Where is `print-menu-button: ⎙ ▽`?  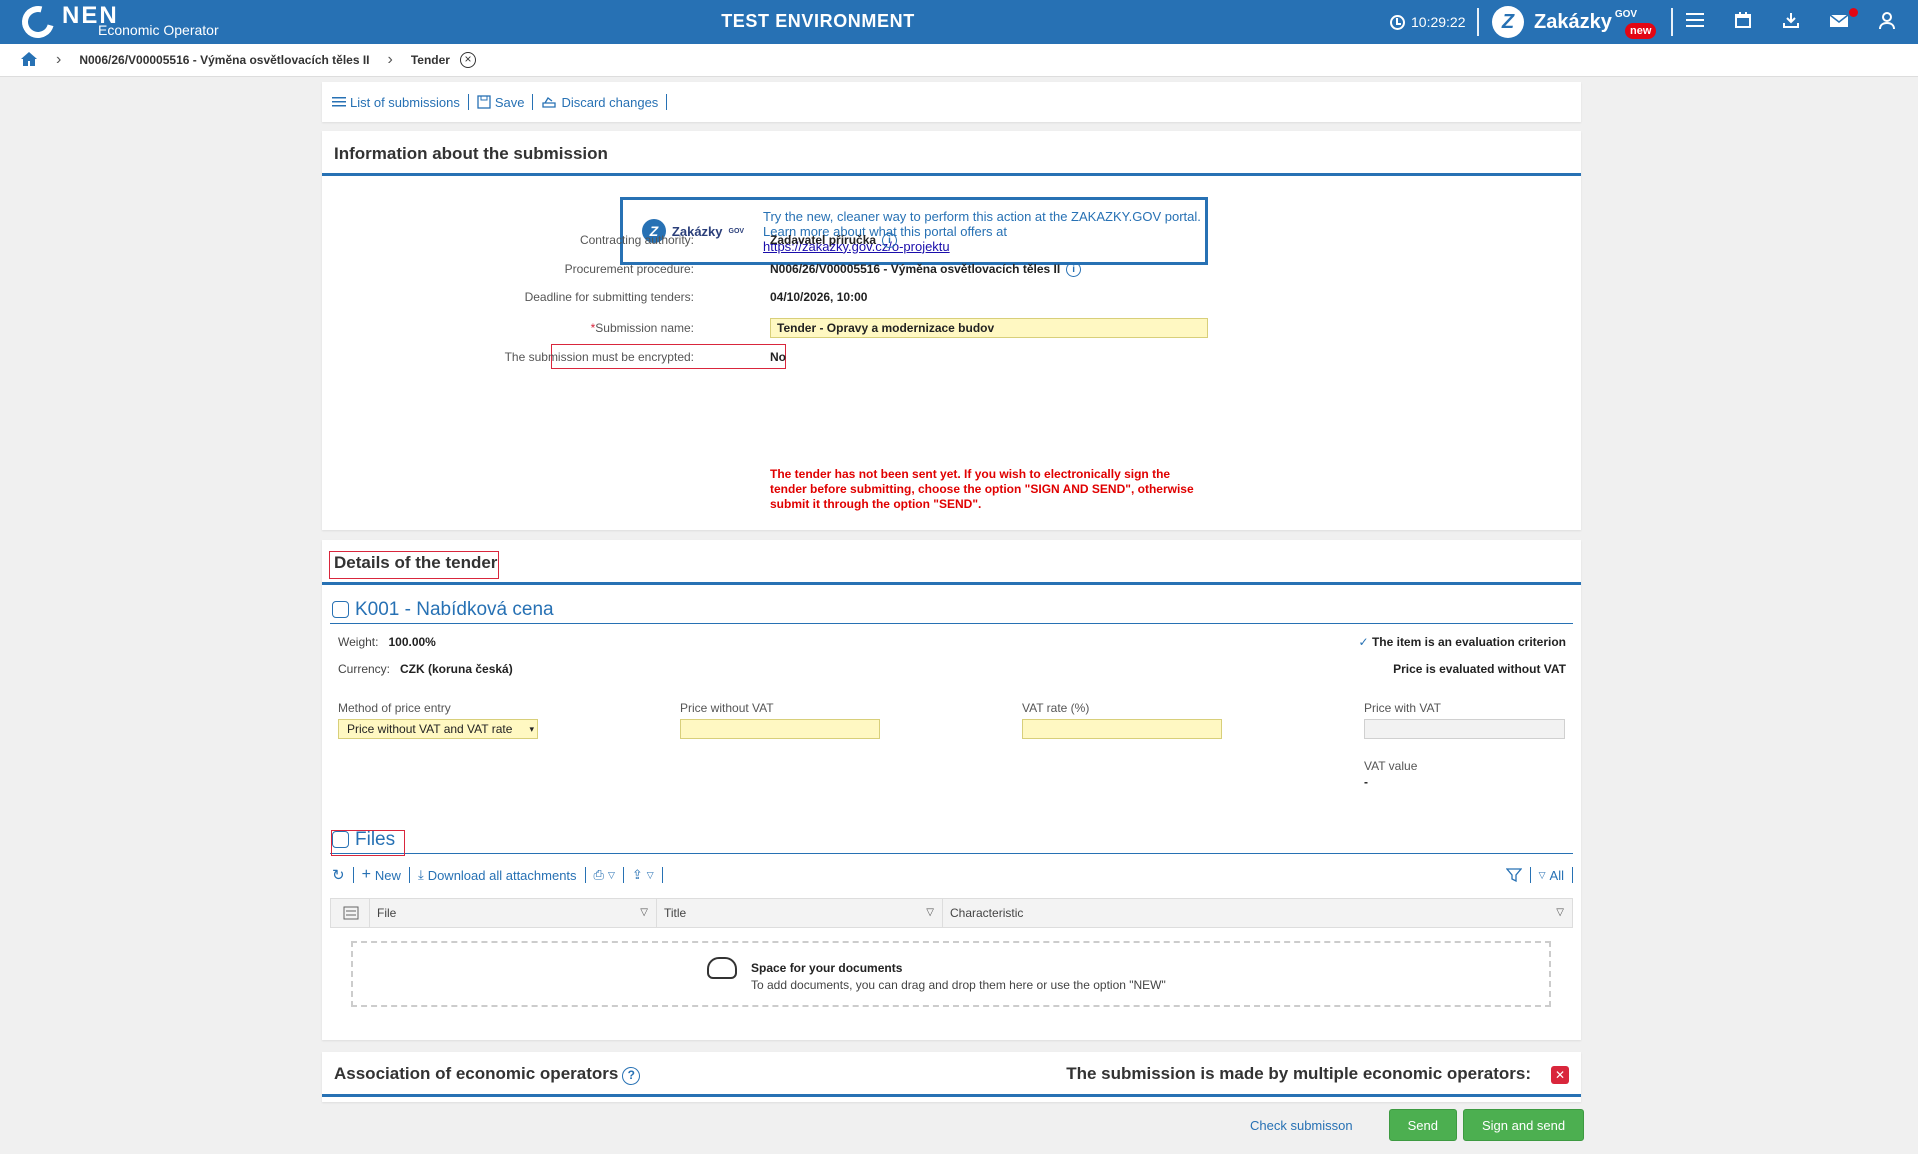 print-menu-button: ⎙ ▽ is located at coordinates (604, 875).